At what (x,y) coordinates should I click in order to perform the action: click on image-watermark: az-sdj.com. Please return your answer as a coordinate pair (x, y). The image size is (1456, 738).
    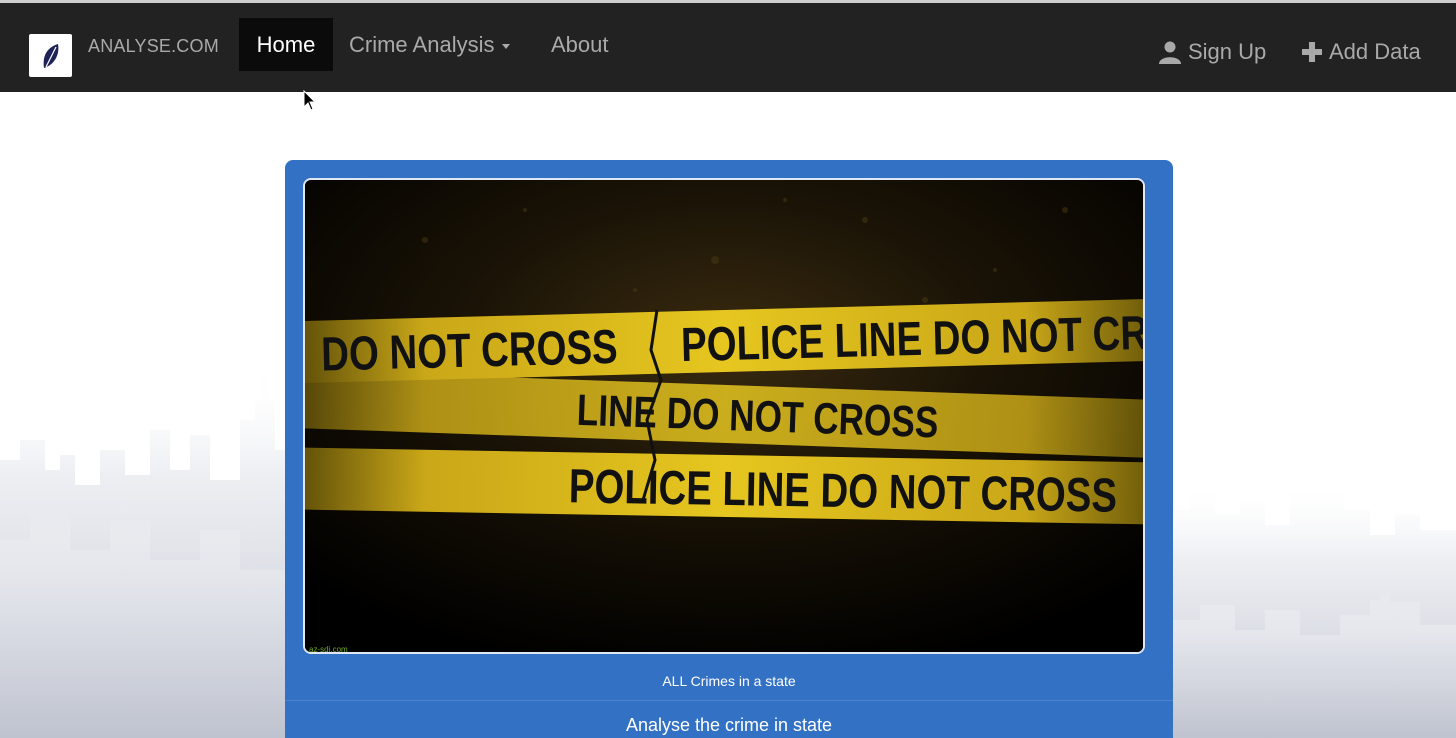
    Looking at the image, I should click on (328, 649).